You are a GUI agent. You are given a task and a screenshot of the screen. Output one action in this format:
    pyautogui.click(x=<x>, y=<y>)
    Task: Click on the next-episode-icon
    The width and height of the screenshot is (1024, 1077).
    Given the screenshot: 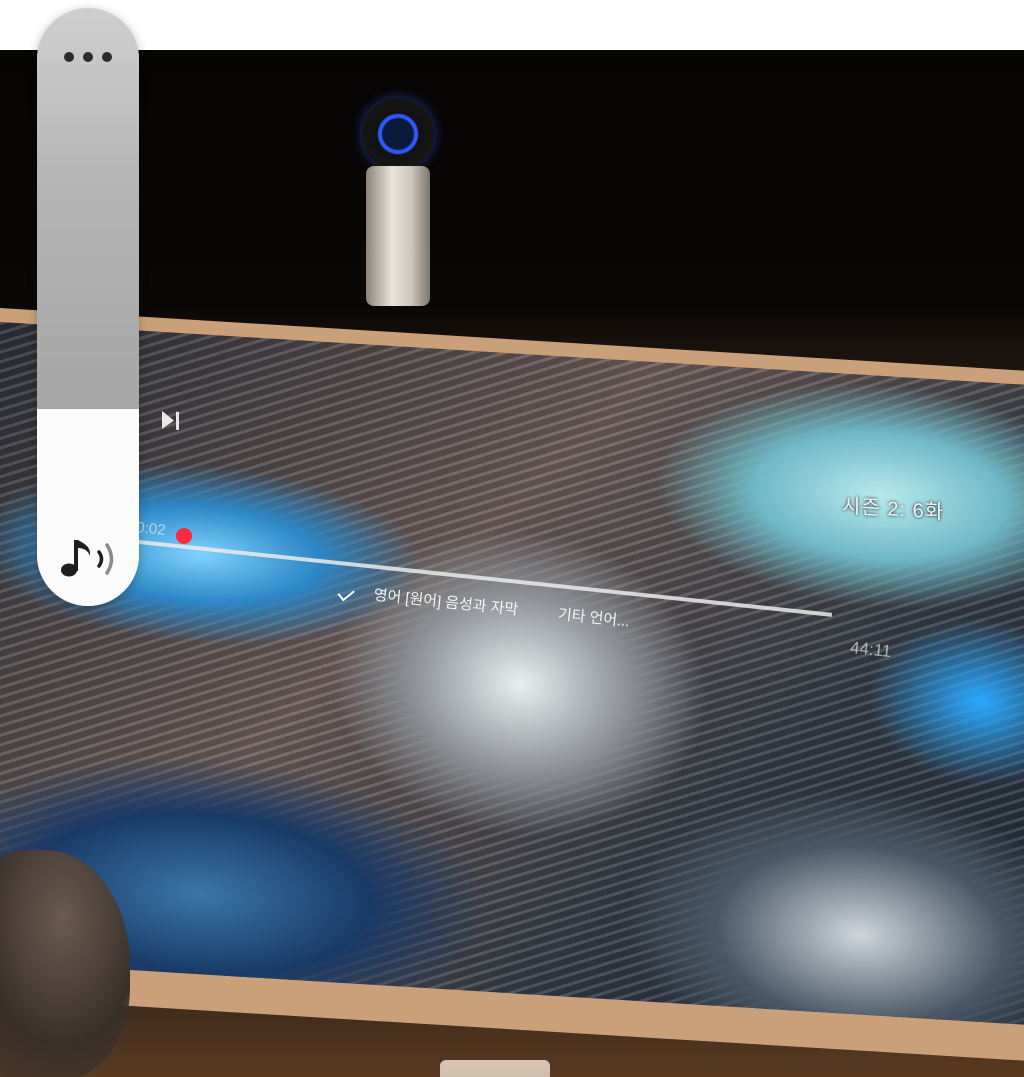 What is the action you would take?
    pyautogui.click(x=170, y=420)
    